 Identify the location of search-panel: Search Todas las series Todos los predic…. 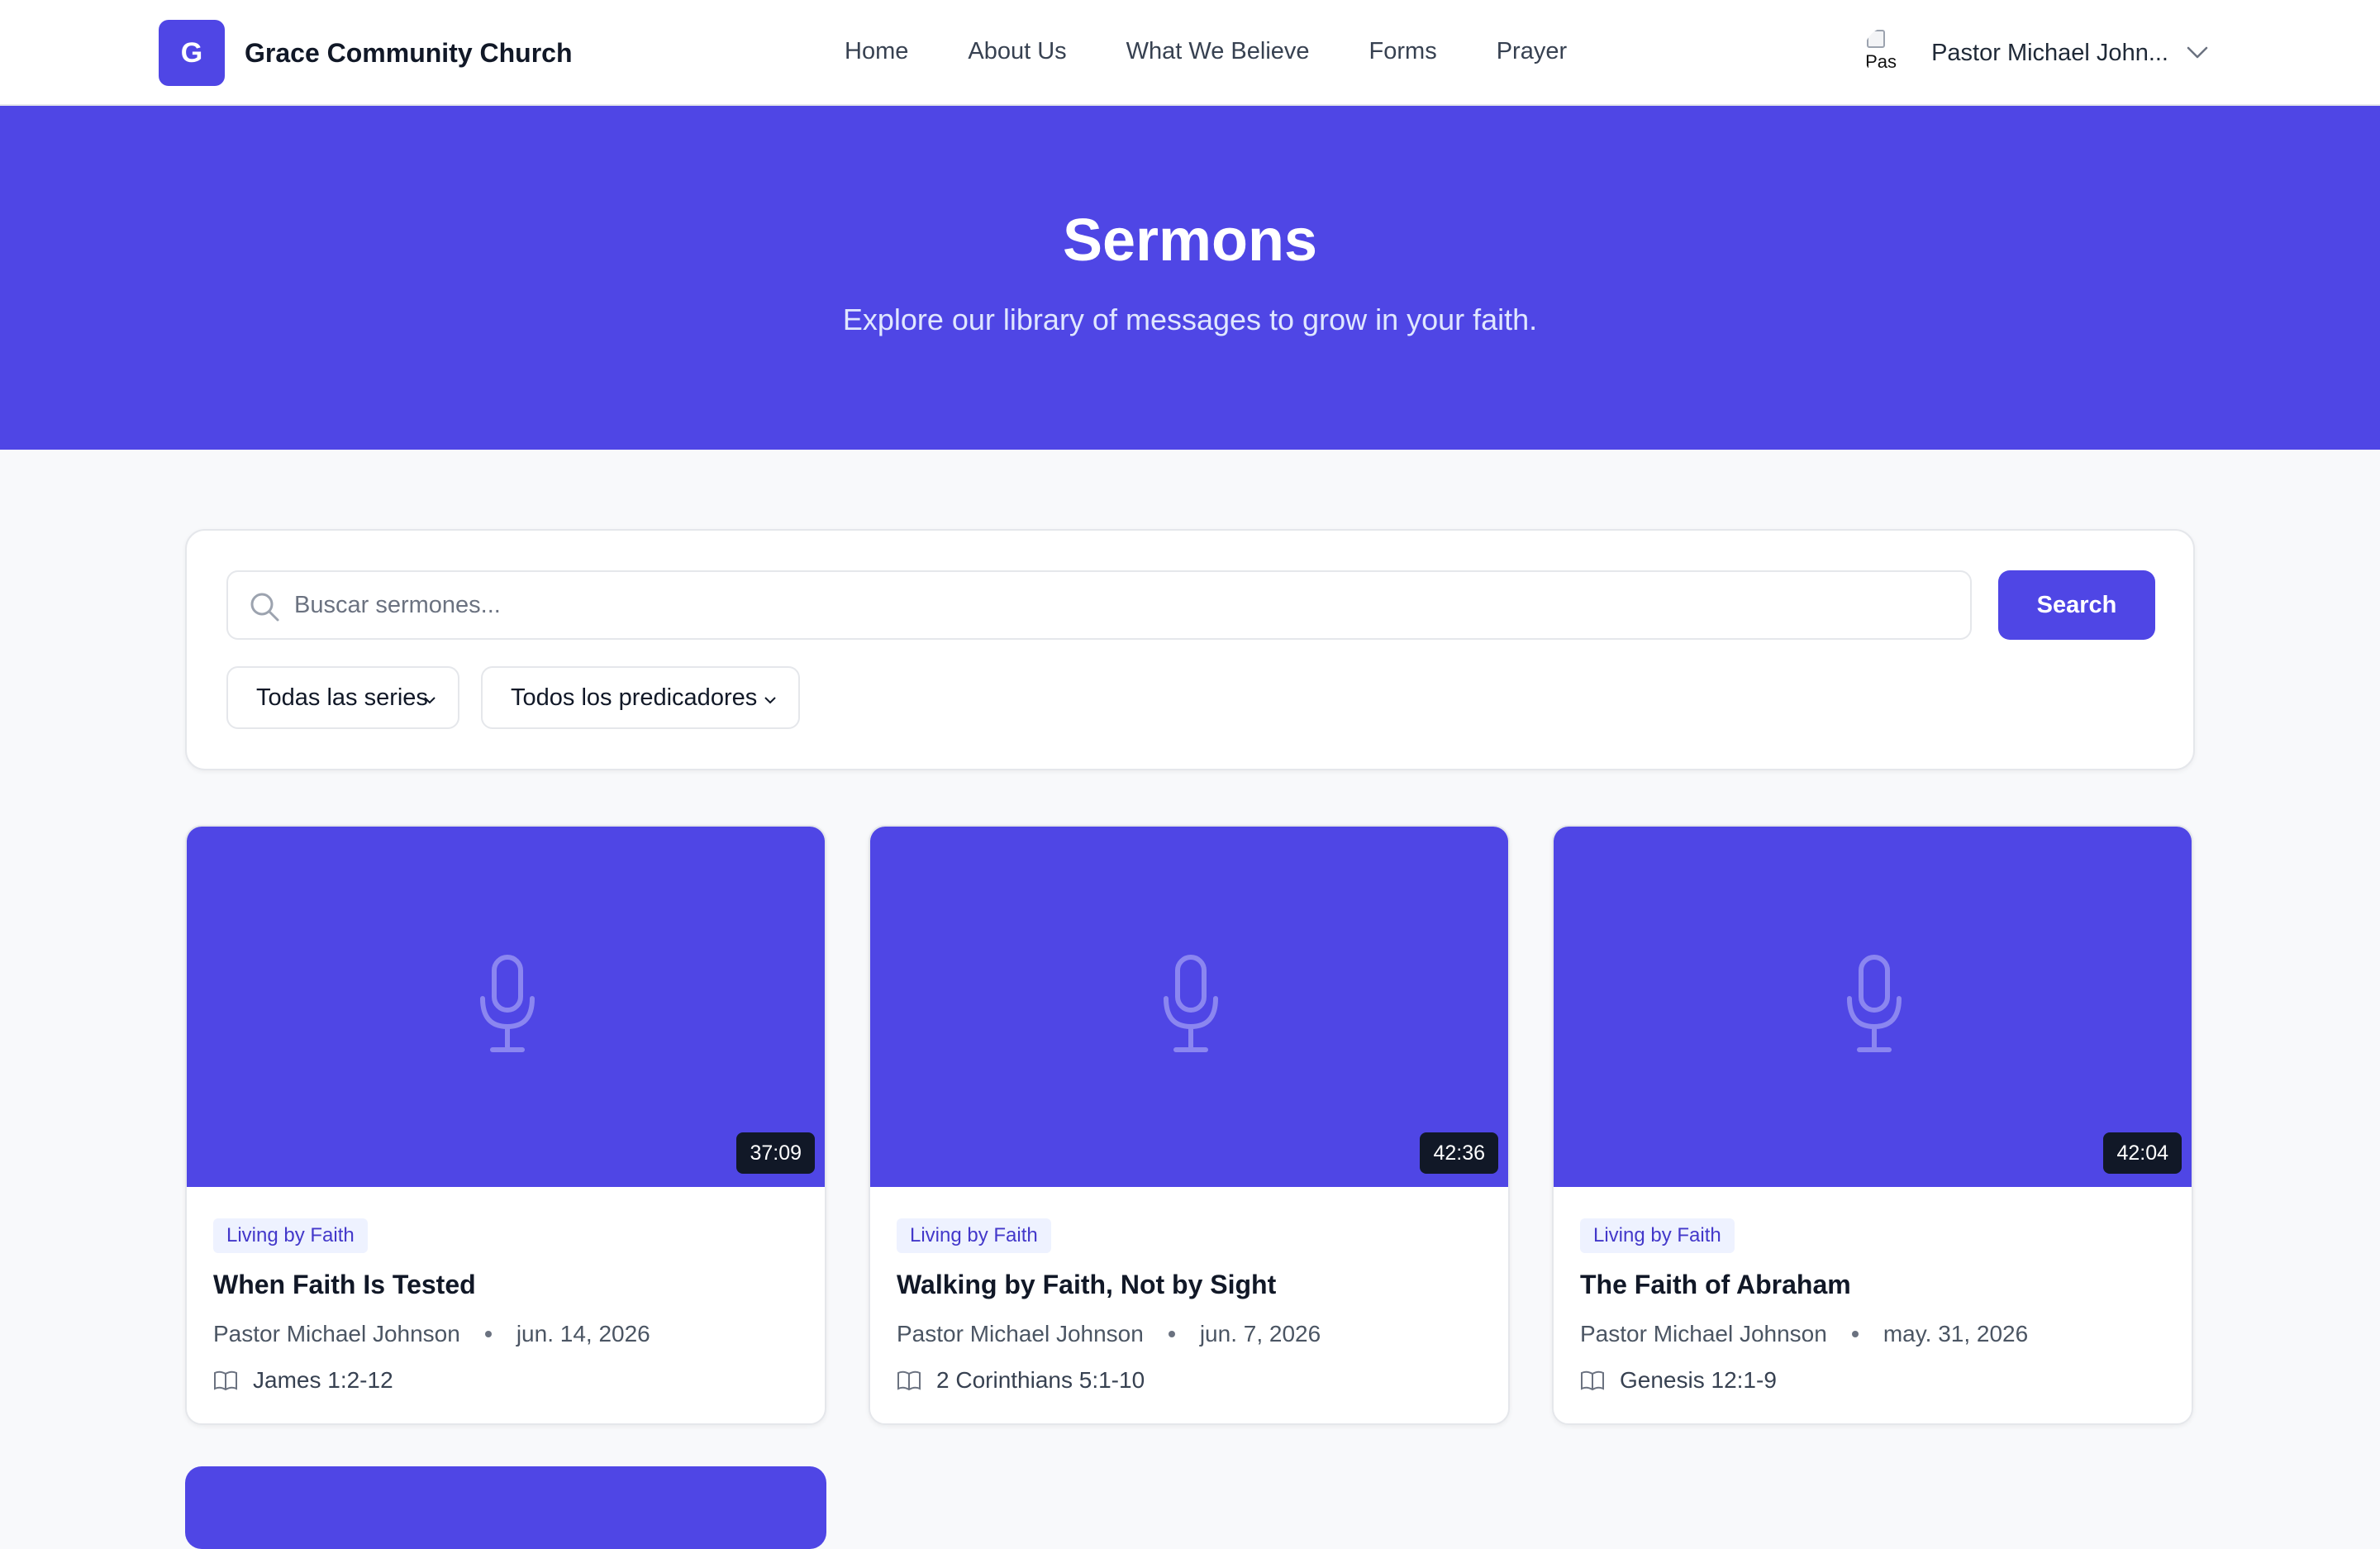
(1190, 649).